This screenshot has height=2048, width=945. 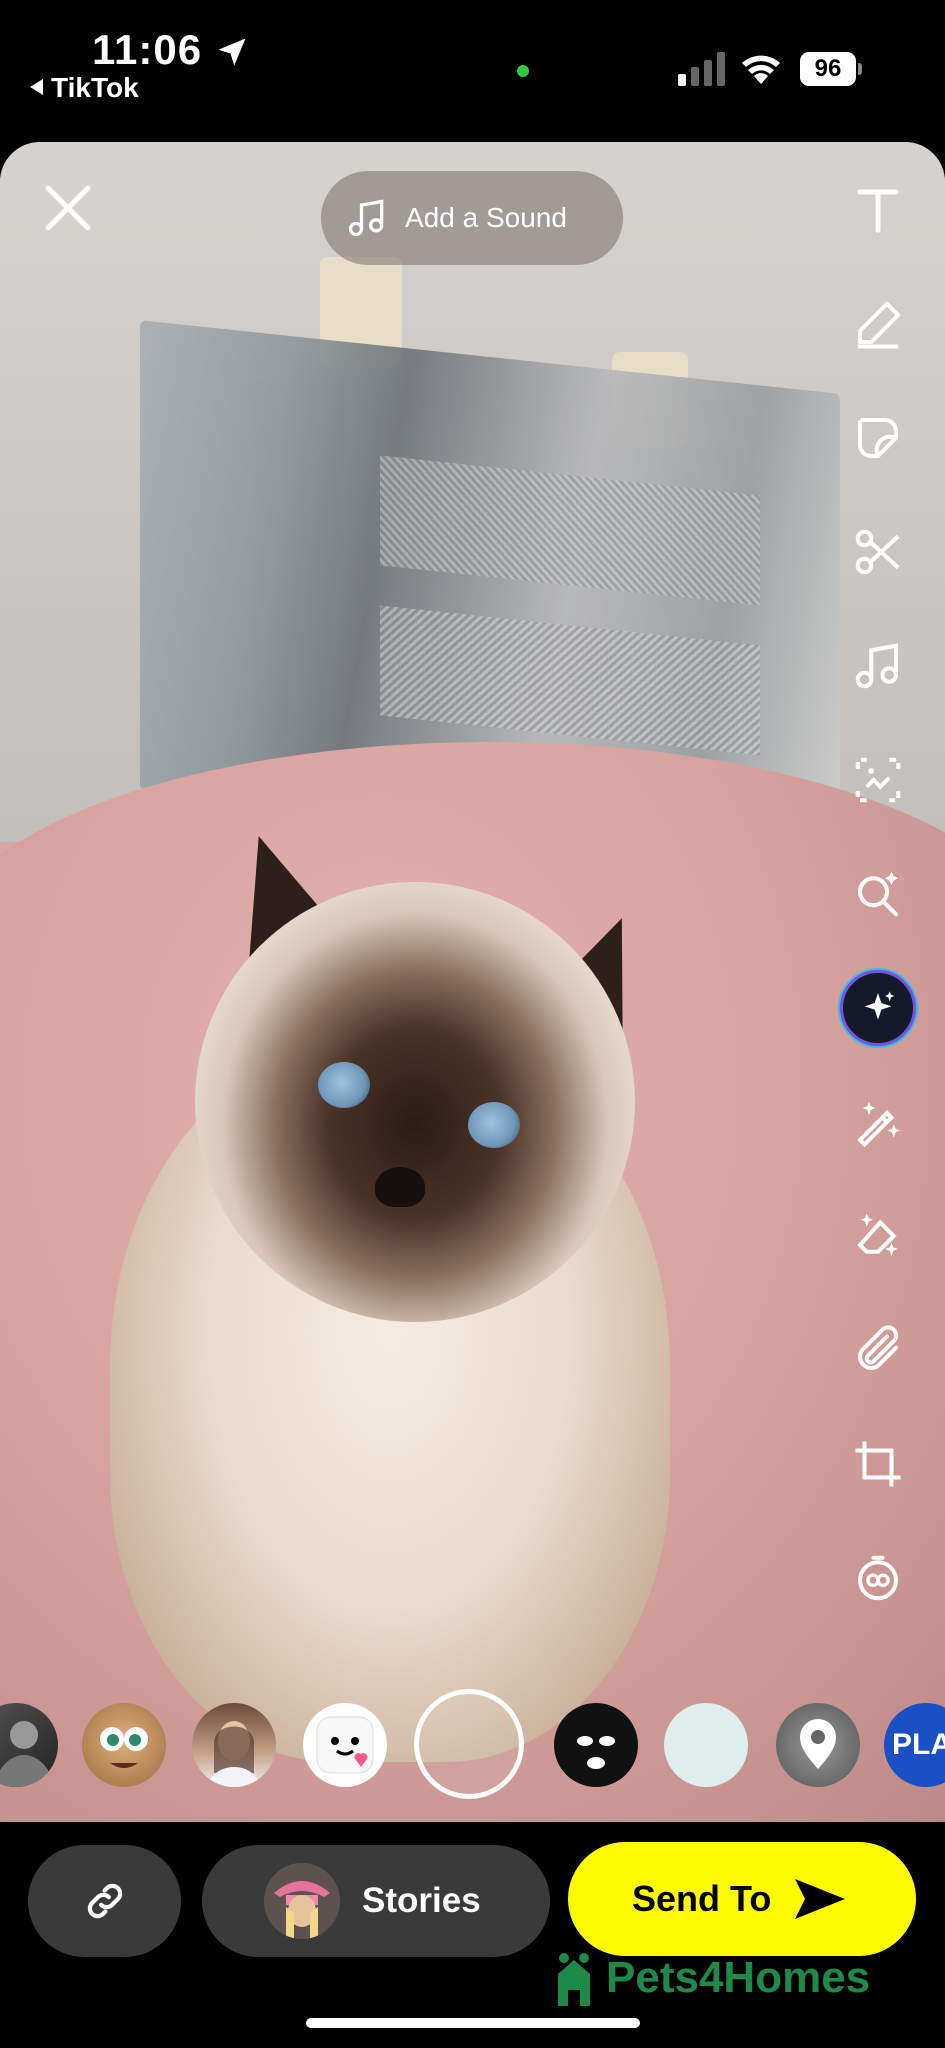 I want to click on bitmoji-icon, so click(x=302, y=1901).